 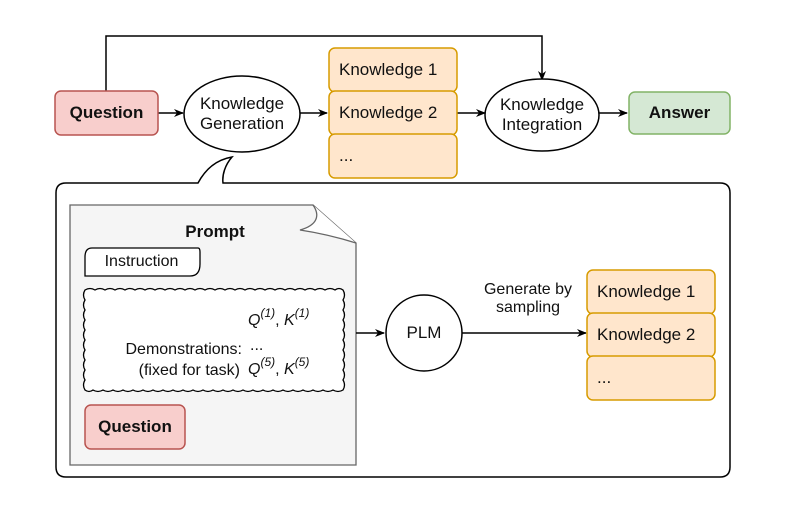 I want to click on question-label: Question, so click(x=106, y=113).